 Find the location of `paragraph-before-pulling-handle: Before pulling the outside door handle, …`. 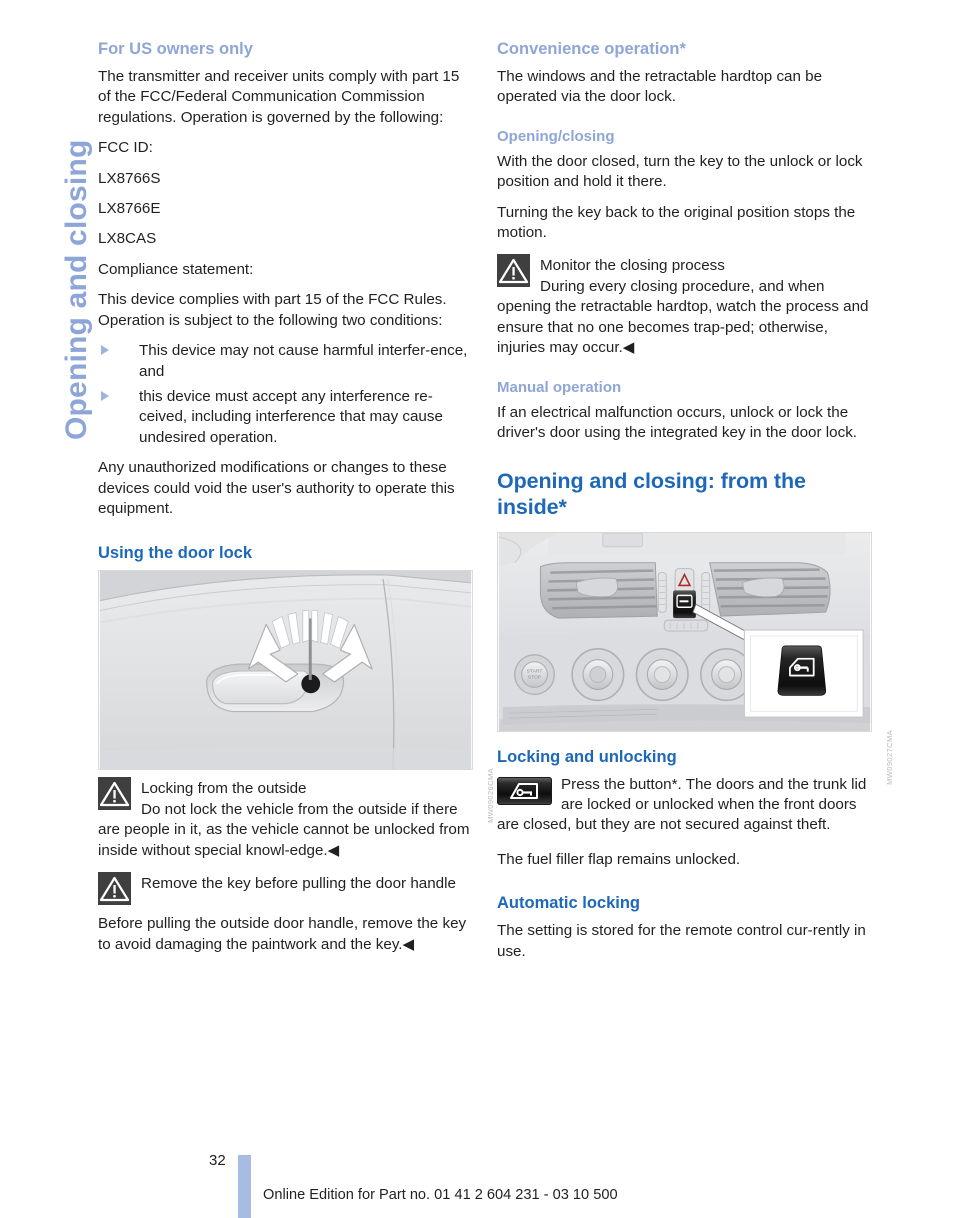

paragraph-before-pulling-handle: Before pulling the outside door handle, … is located at coordinates (282, 934).